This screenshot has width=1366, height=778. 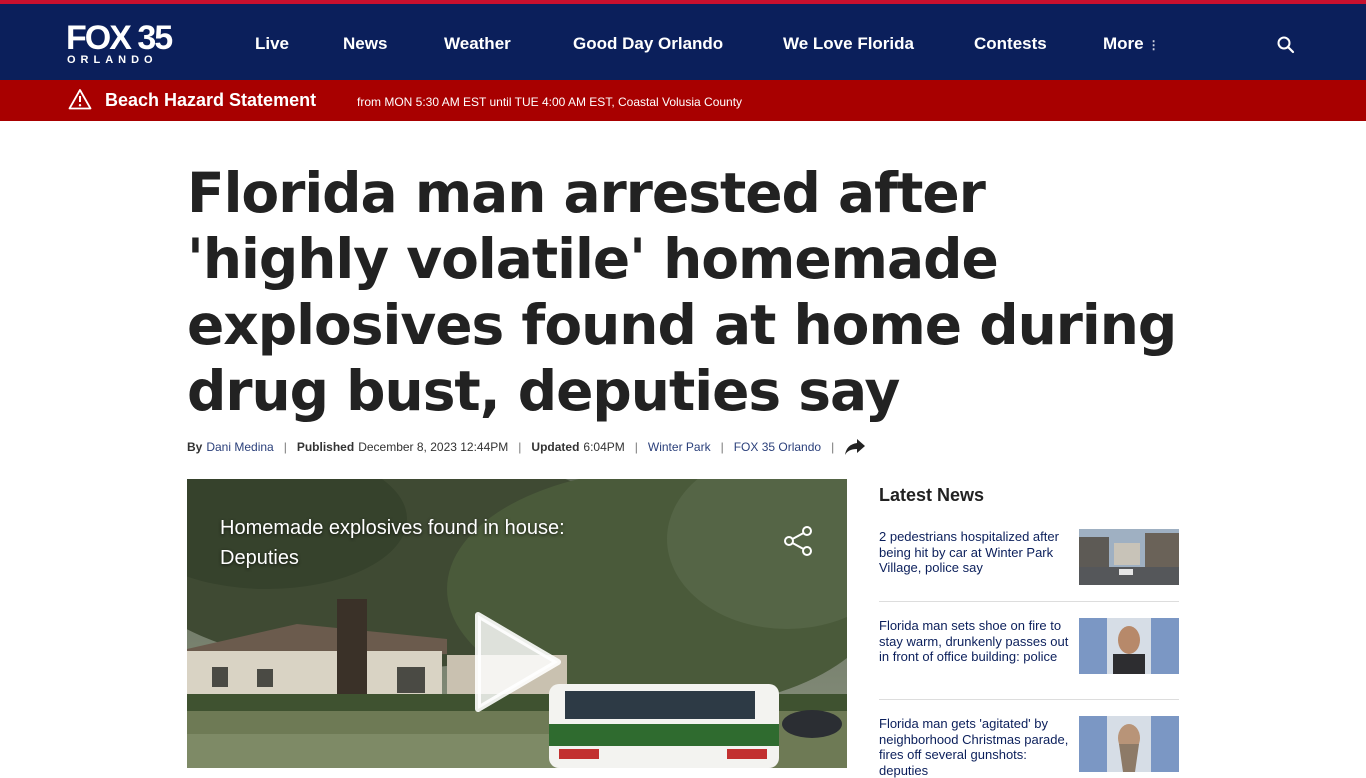 I want to click on nav-item-good-day-orlando: Good Day Orlando, so click(x=648, y=44).